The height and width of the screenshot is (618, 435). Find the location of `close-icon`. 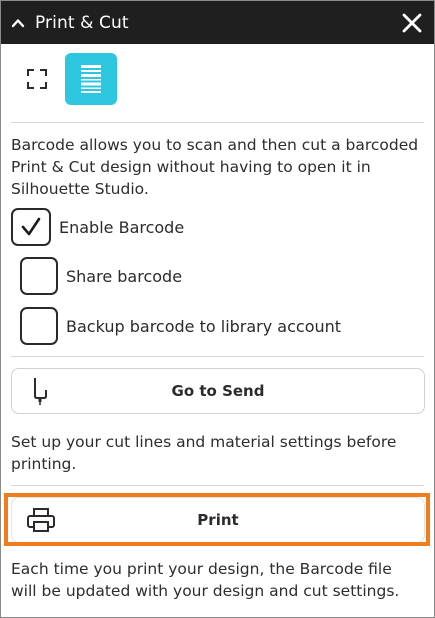

close-icon is located at coordinates (412, 23).